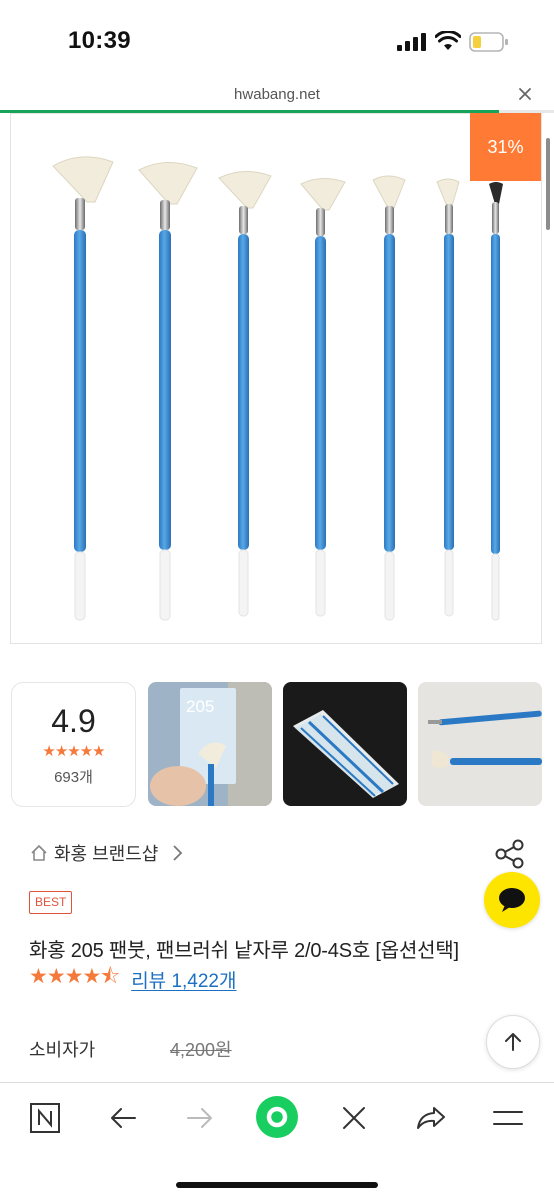 This screenshot has width=554, height=1200. Describe the element at coordinates (448, 40) in the screenshot. I see `wifi-icon` at that location.